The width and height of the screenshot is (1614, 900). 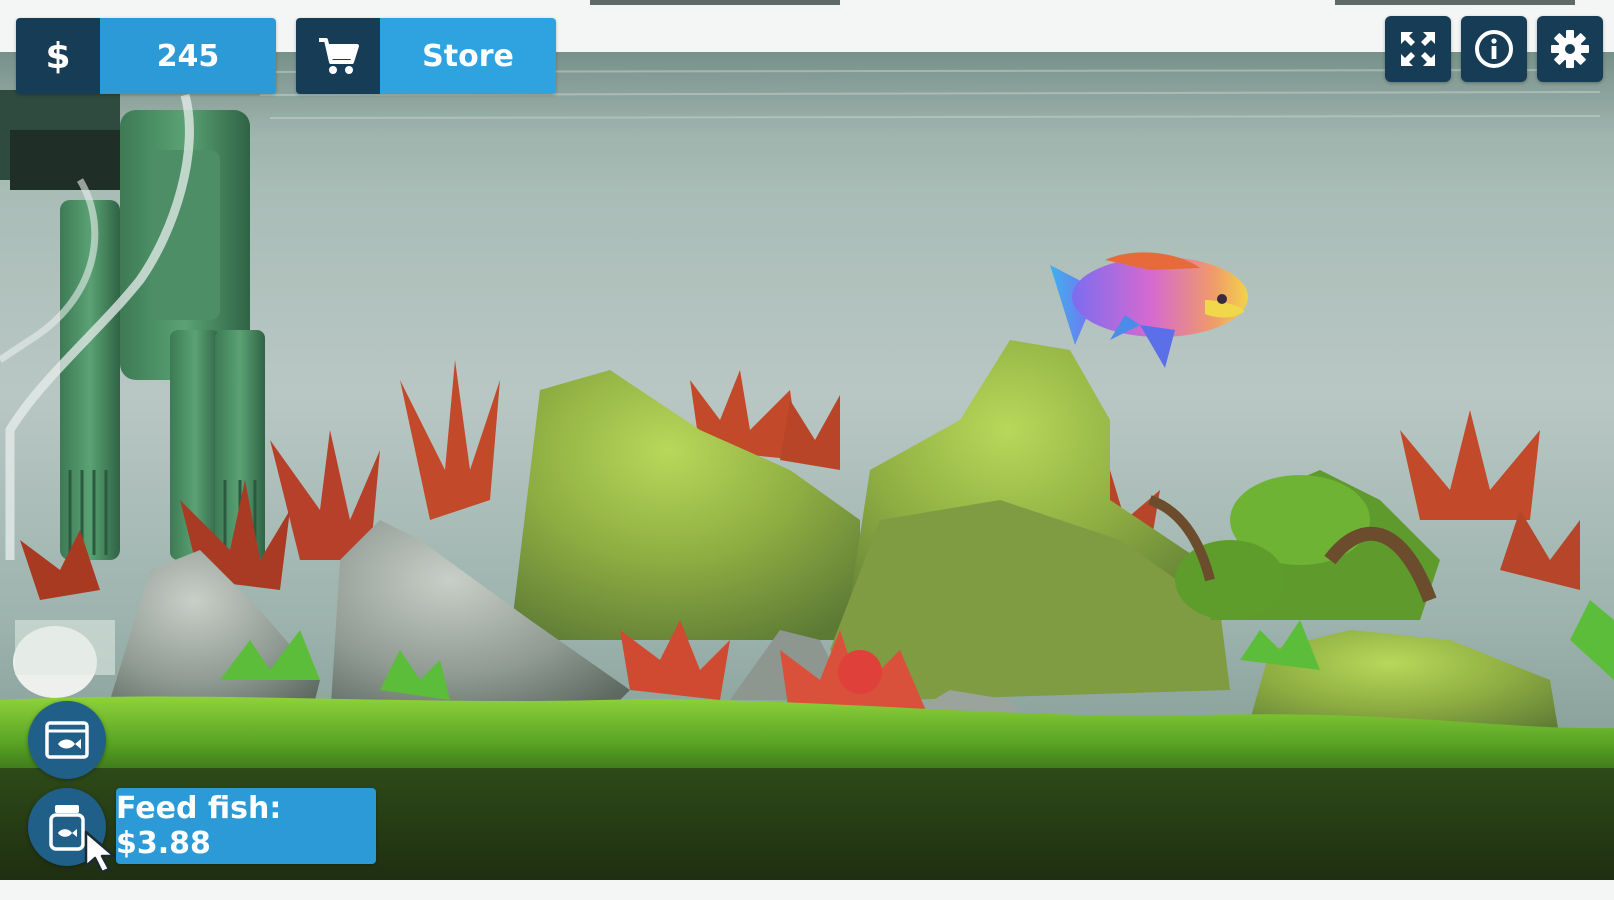 I want to click on aquarium-icon, so click(x=67, y=740).